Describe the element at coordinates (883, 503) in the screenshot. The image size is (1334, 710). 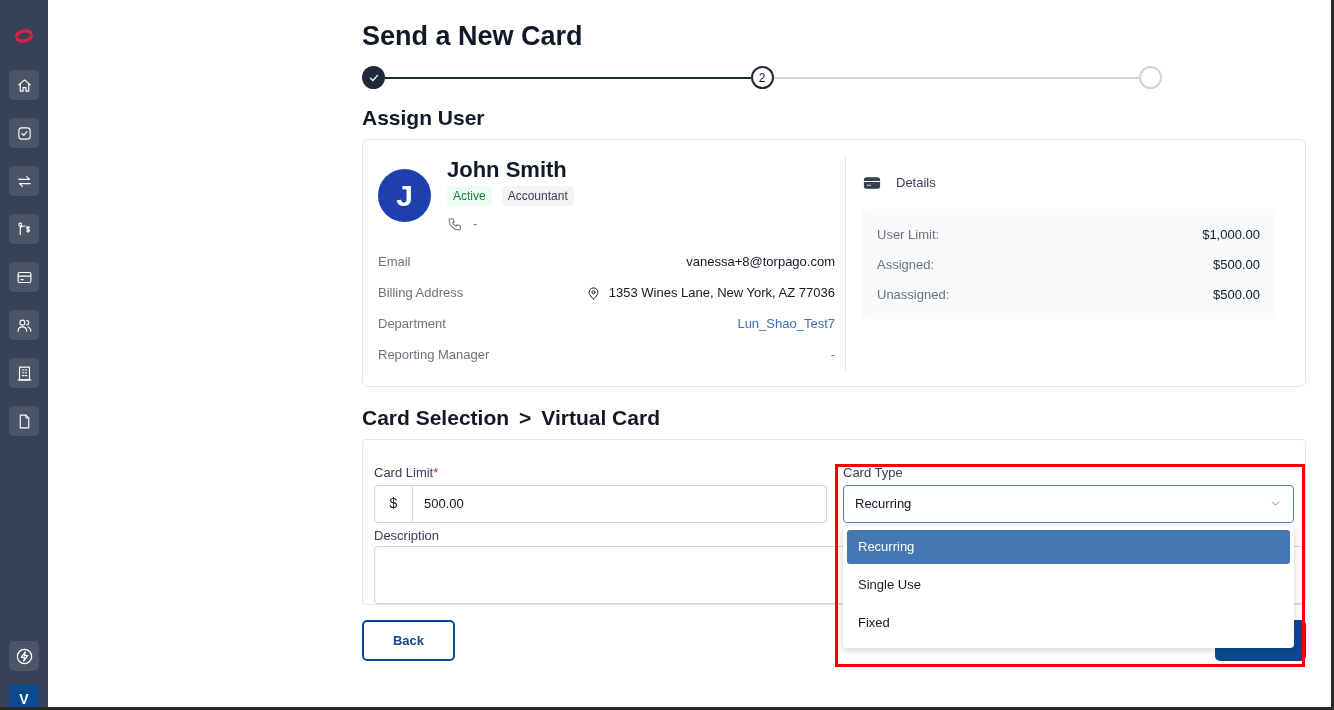
I see `dropdown-value: Recurring` at that location.